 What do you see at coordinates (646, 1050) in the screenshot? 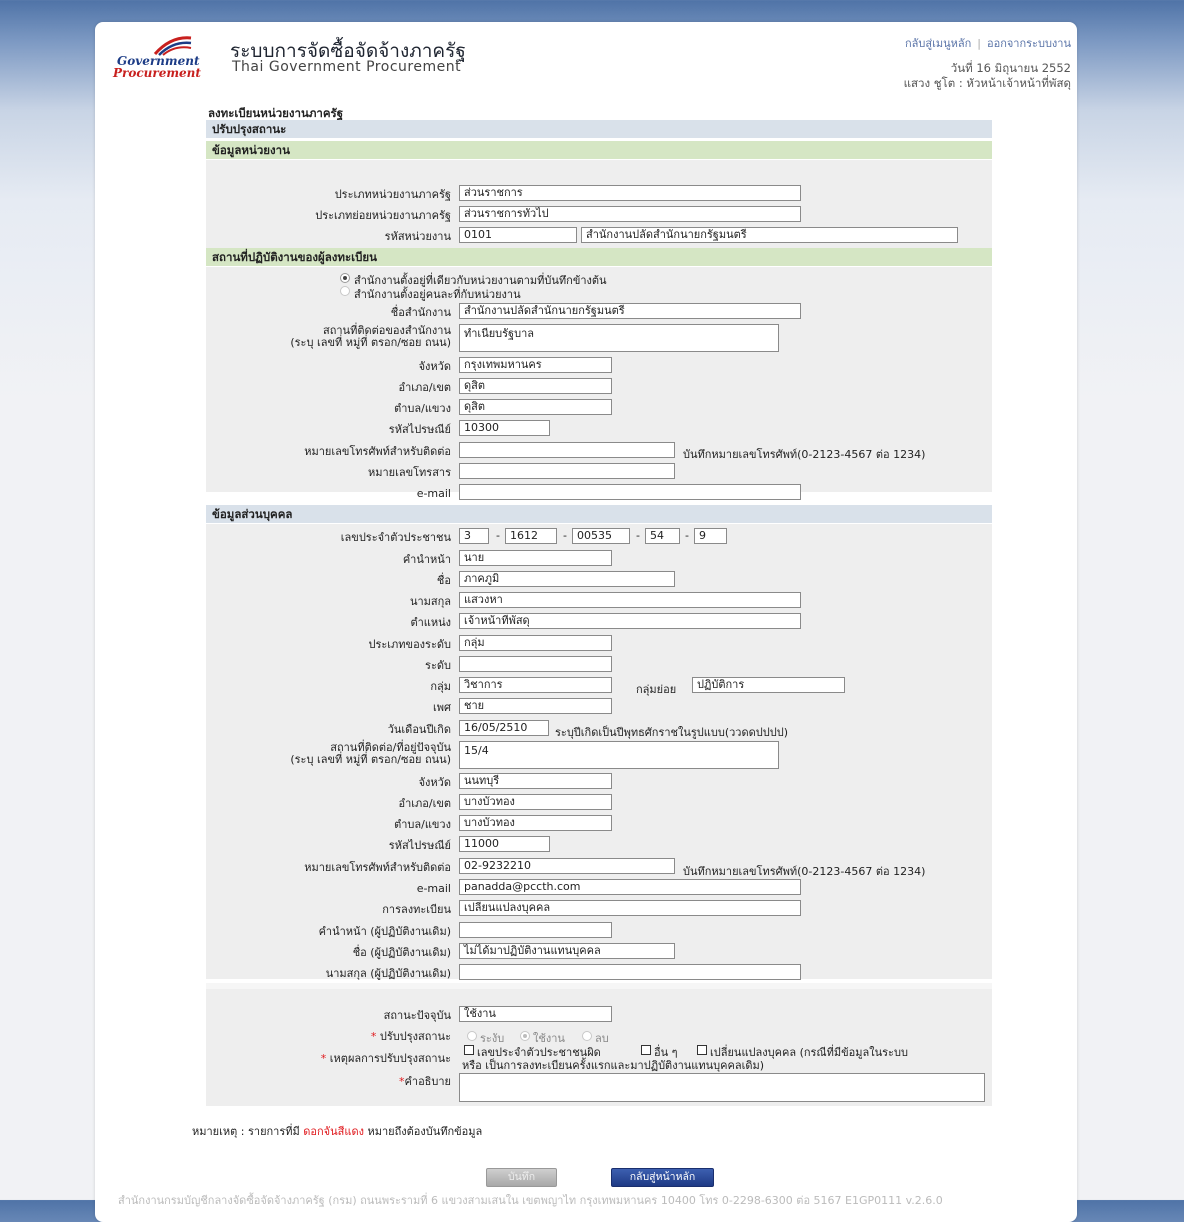
I see `reason-other-checkbox` at bounding box center [646, 1050].